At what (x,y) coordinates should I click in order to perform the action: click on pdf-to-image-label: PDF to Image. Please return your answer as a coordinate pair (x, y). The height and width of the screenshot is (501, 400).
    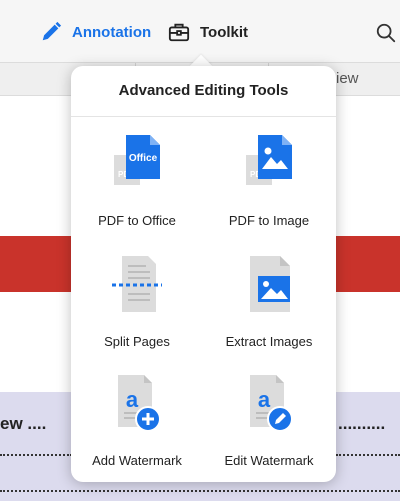
    Looking at the image, I should click on (269, 220).